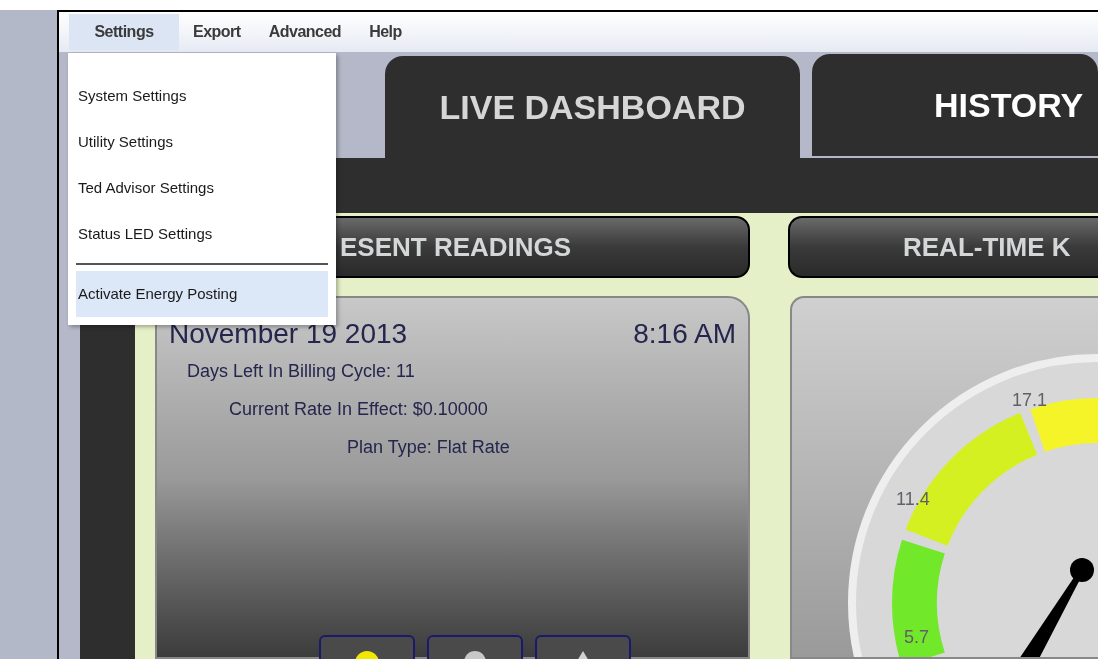  Describe the element at coordinates (202, 188) in the screenshot. I see `menu-option: Ted Advisor Settings` at that location.